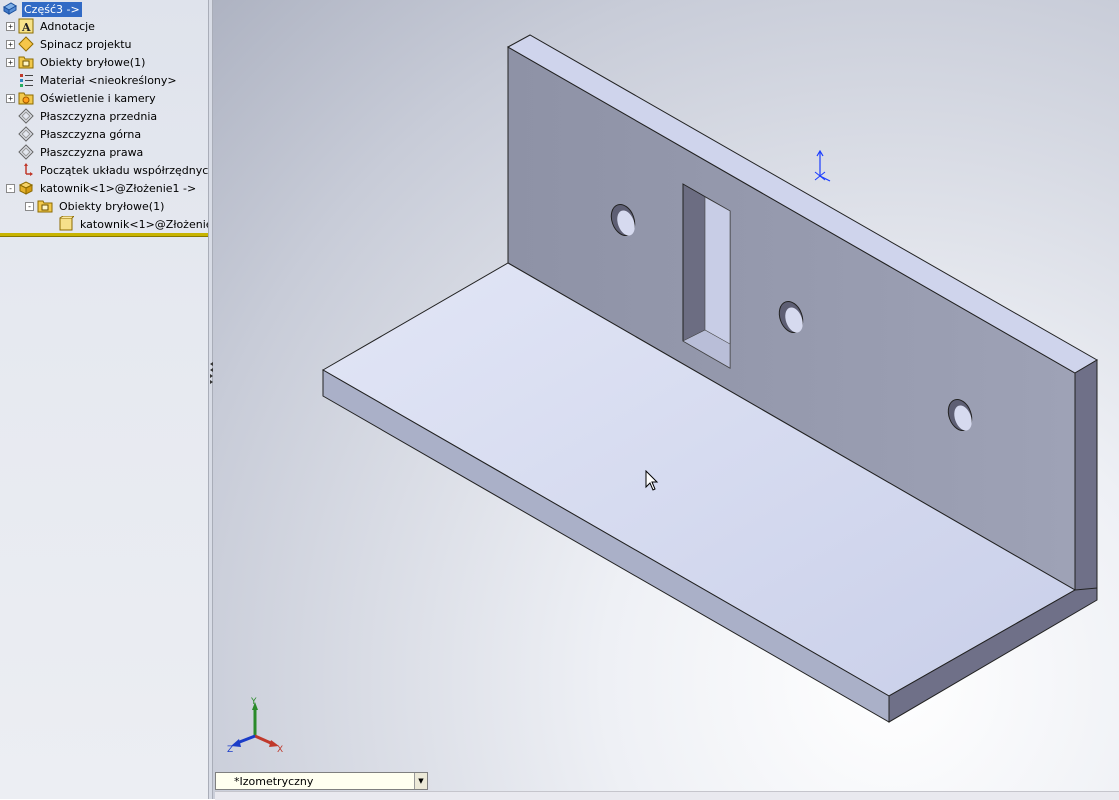  I want to click on tree-item-base-part: - katownik<1>@Złożenie1 ->, so click(102, 188).